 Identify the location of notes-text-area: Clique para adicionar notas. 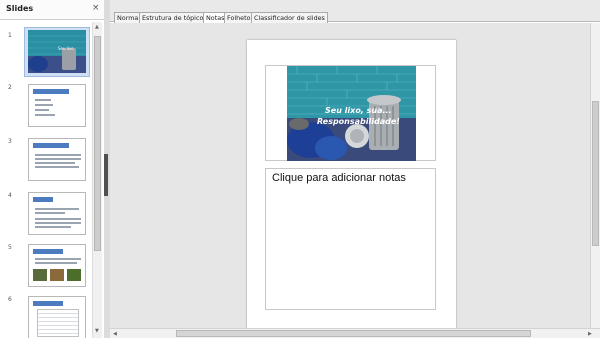
(350, 239).